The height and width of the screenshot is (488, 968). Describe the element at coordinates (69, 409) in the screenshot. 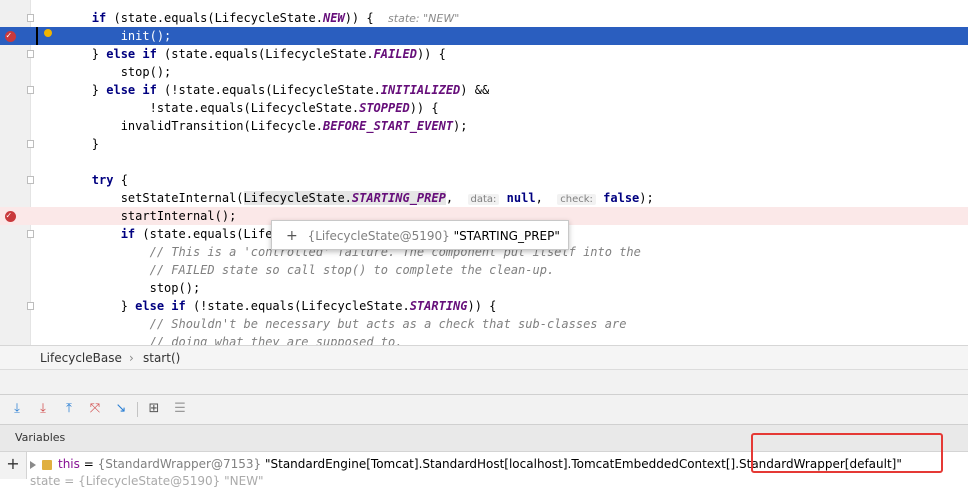

I see `step-out-icon: ⤒` at that location.